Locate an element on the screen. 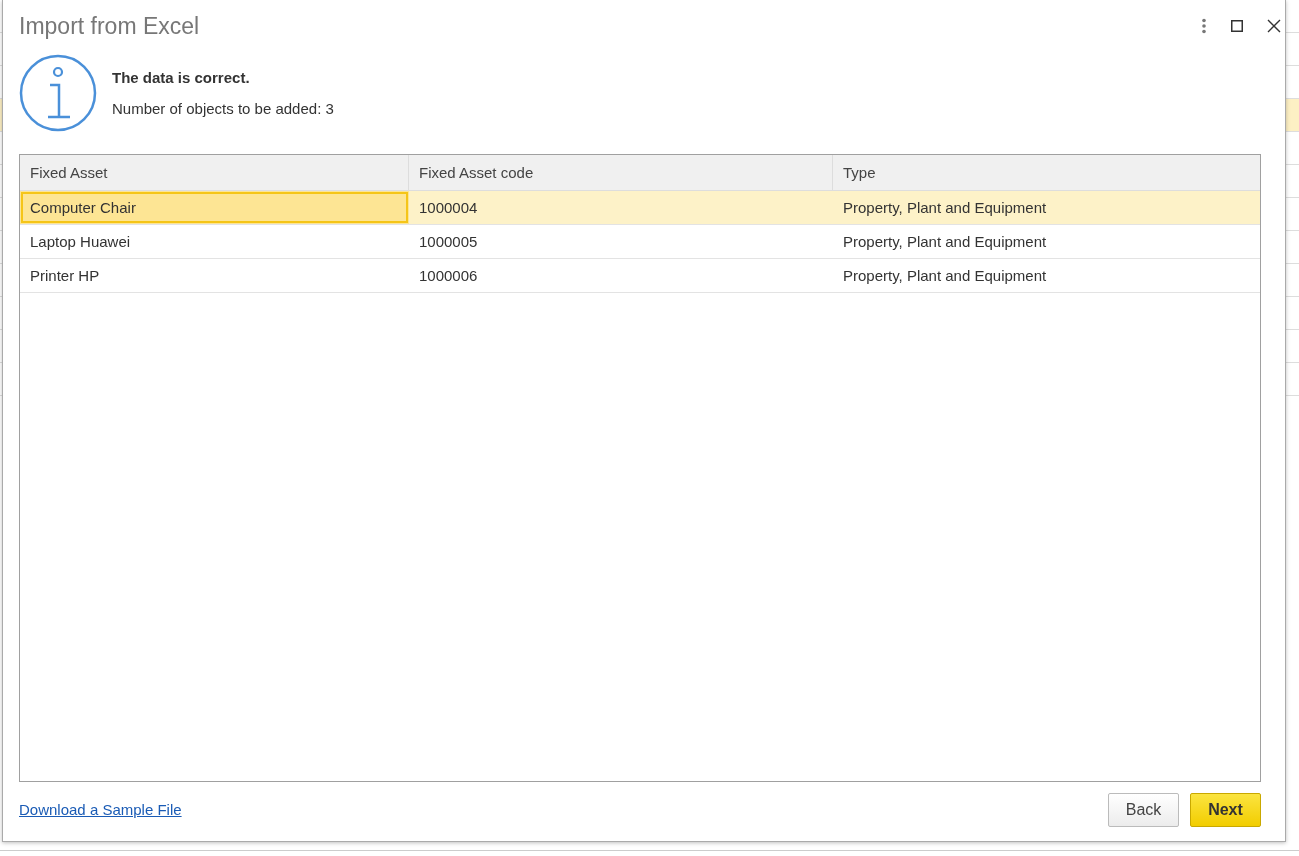  table-cell-text: Printer HP is located at coordinates (65, 276).